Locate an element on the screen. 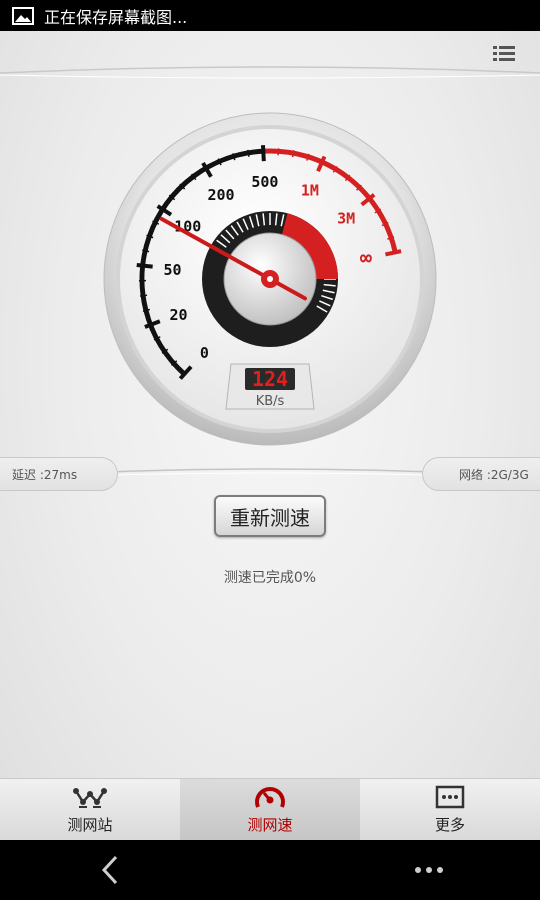  back-button is located at coordinates (110, 870).